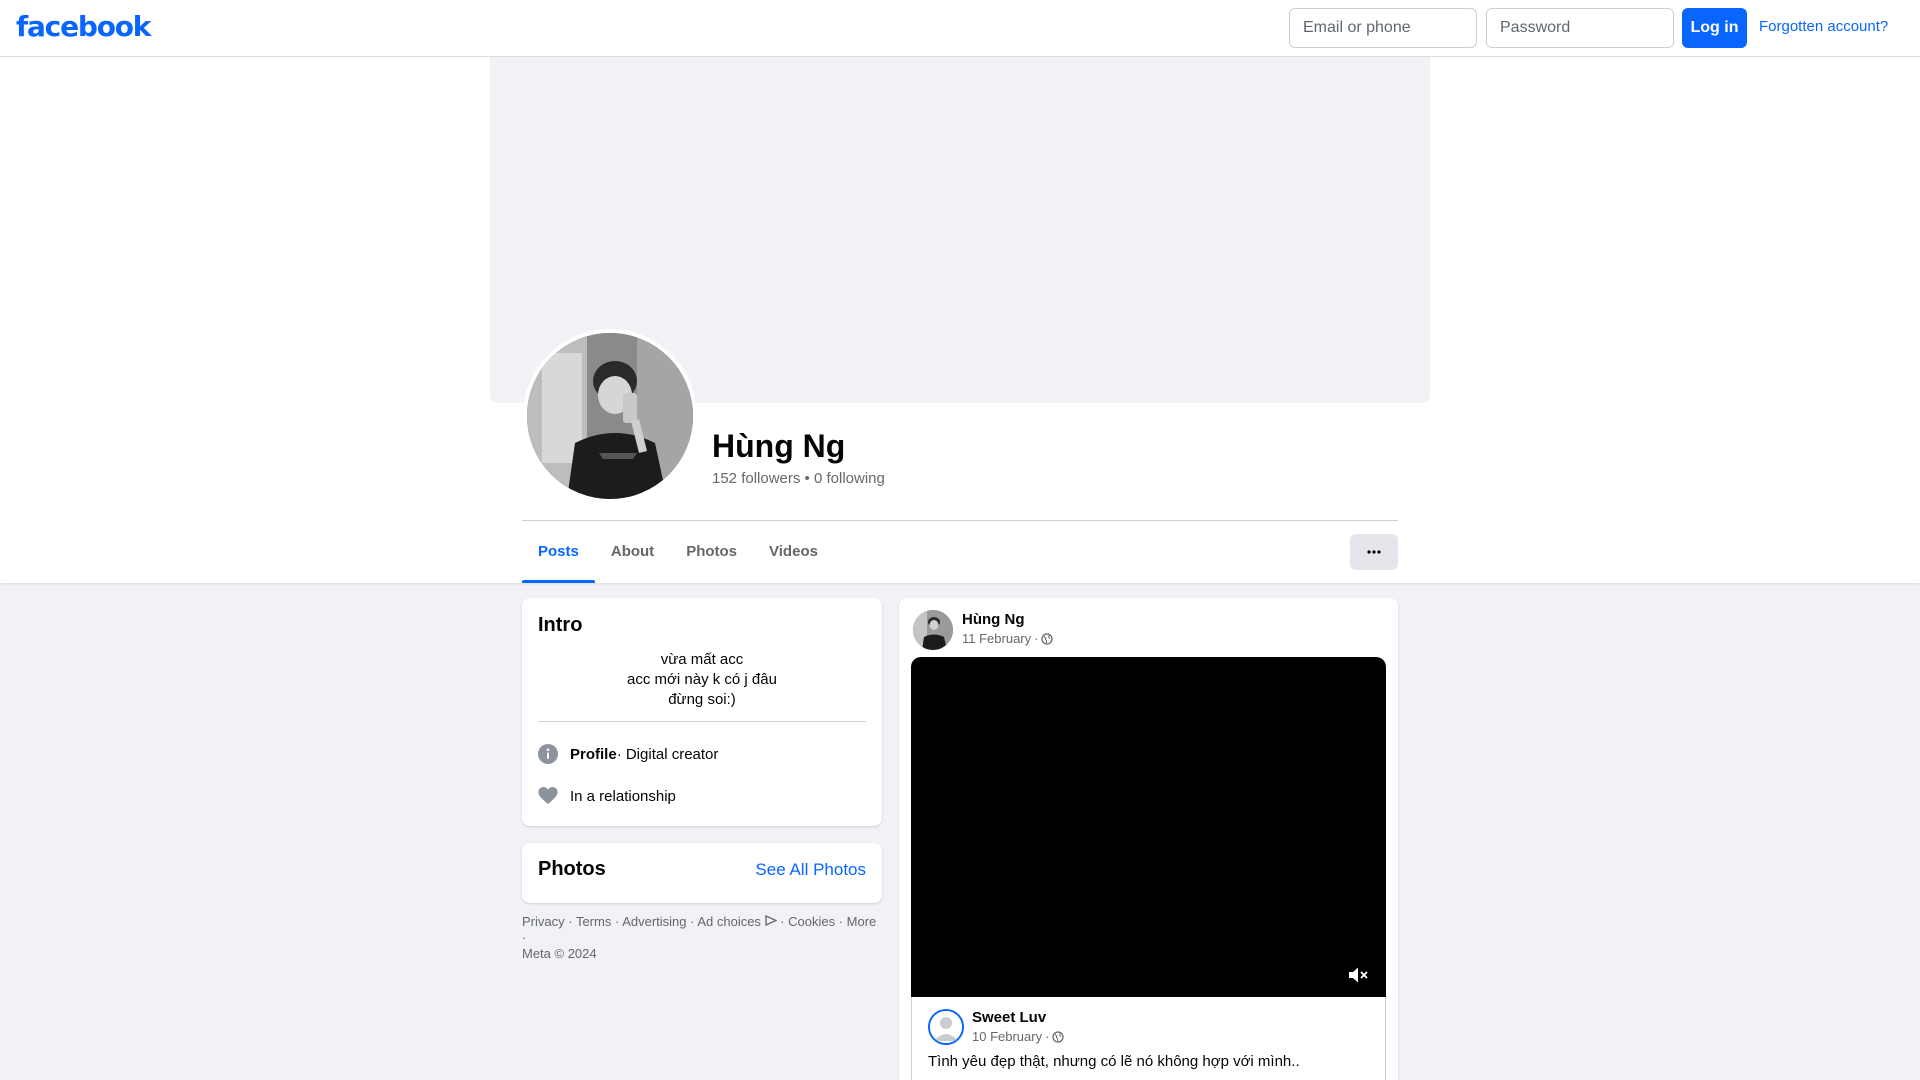 This screenshot has height=1080, width=1920. I want to click on profile-tabs: Posts About Photos Videos, so click(678, 552).